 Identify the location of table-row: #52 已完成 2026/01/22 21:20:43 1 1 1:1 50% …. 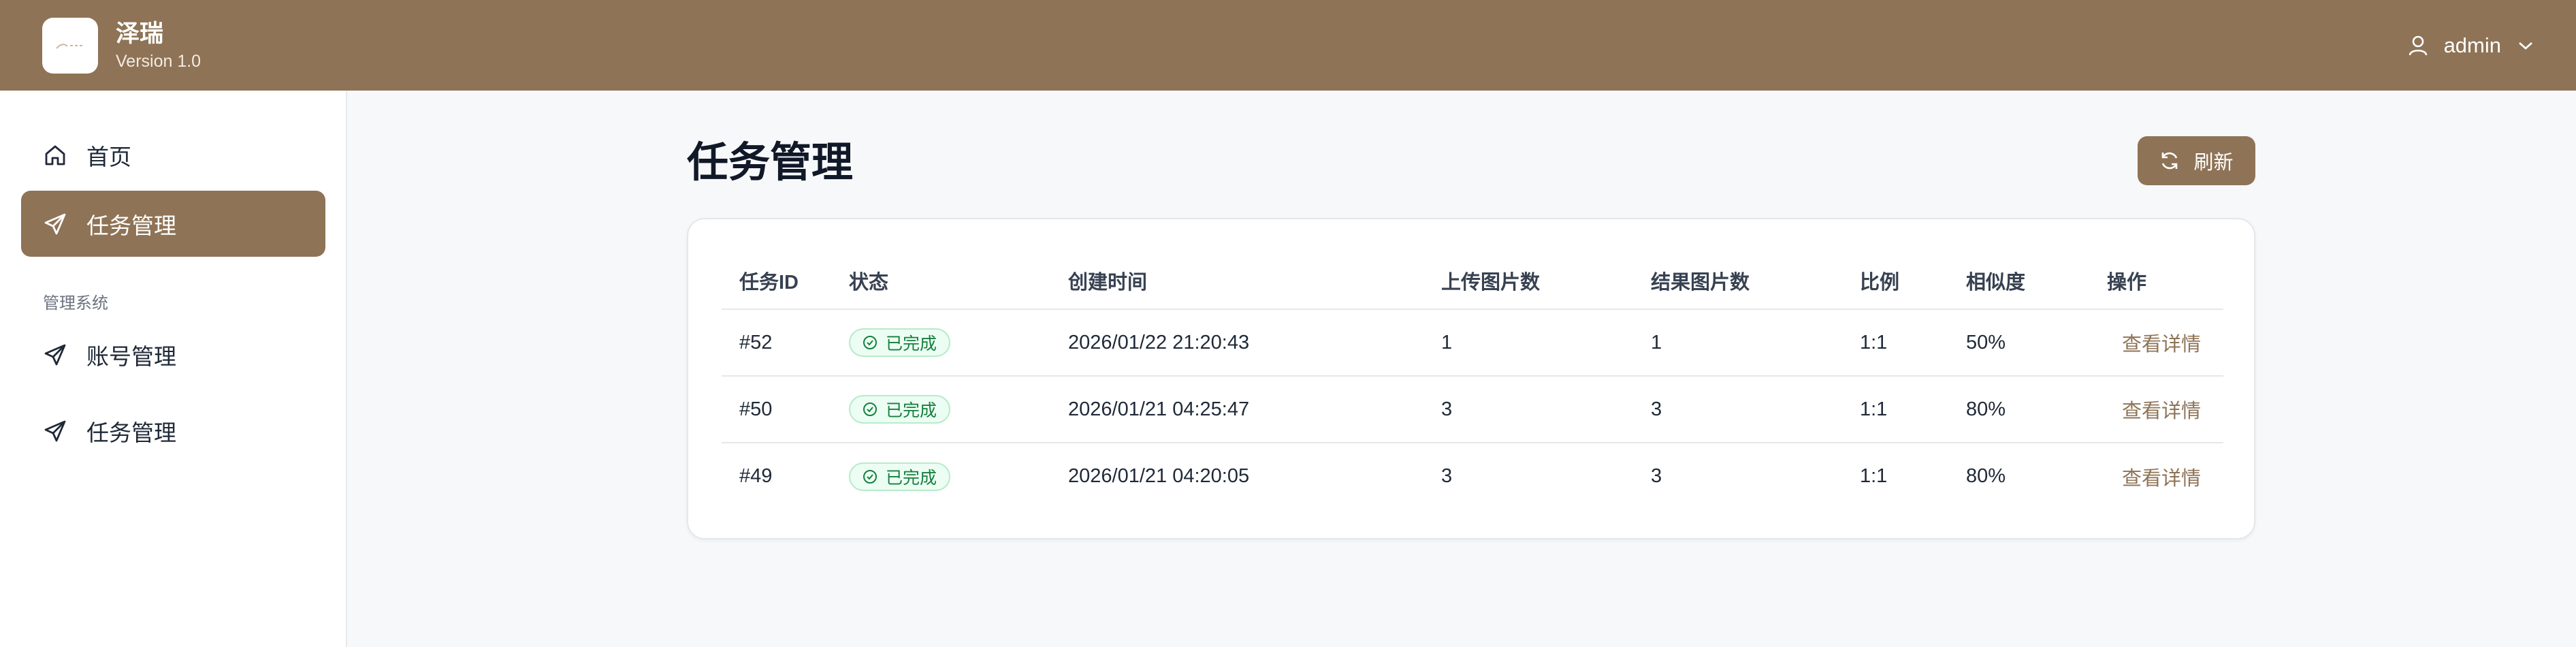
(1472, 343).